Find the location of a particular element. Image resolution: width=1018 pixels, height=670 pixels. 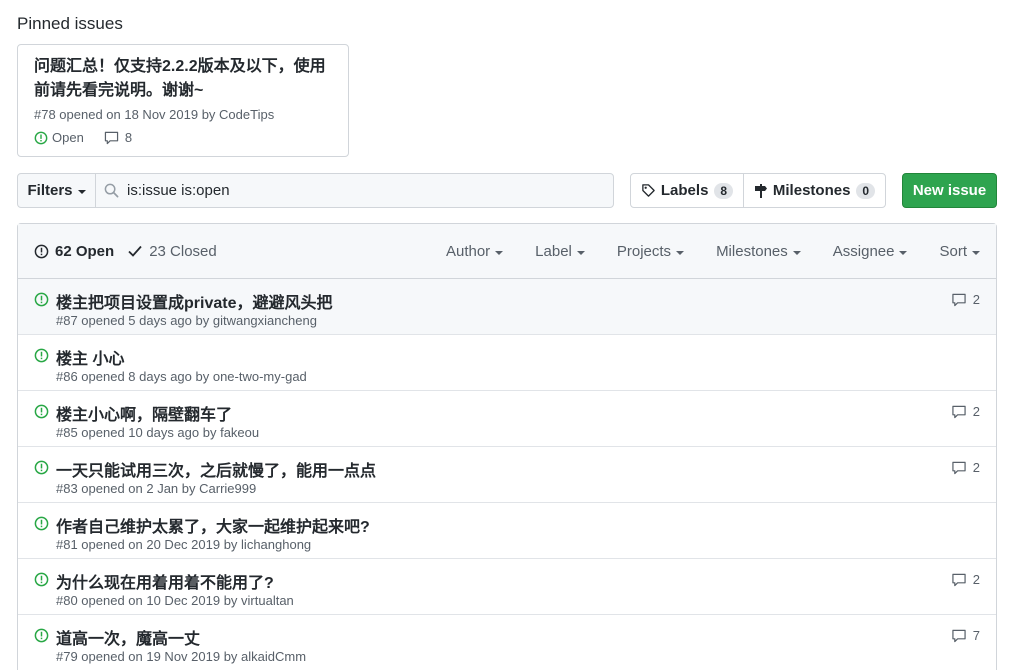

check-icon is located at coordinates (135, 251).